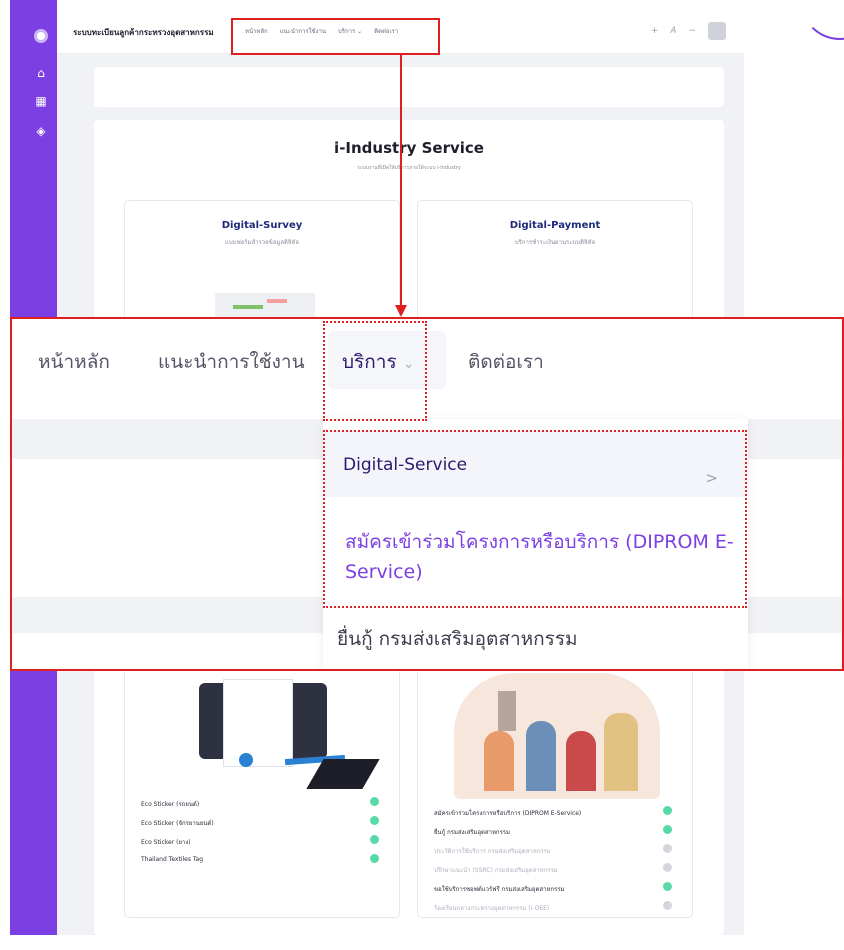  I want to click on grid-icon: ▦, so click(41, 101).